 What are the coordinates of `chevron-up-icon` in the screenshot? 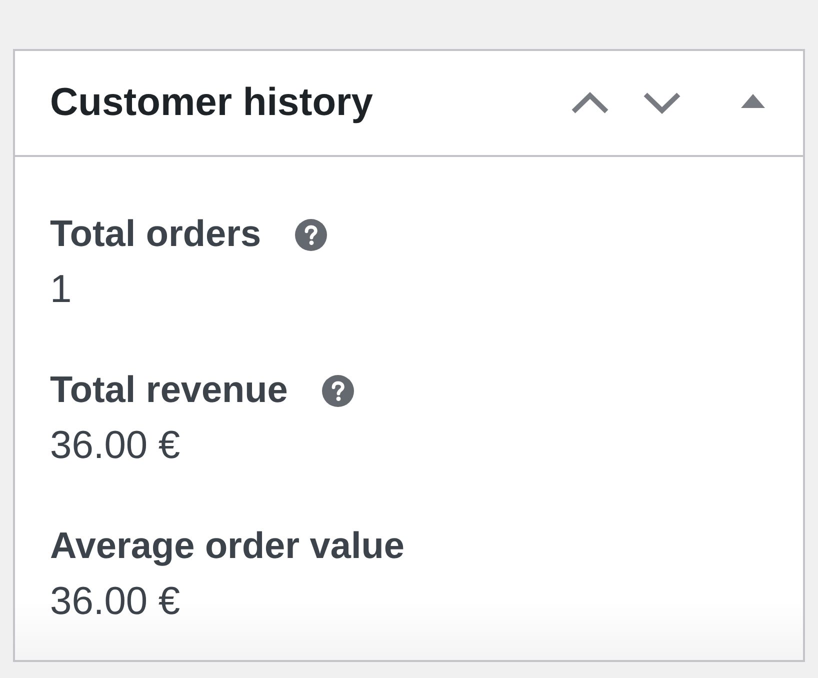 It's located at (590, 103).